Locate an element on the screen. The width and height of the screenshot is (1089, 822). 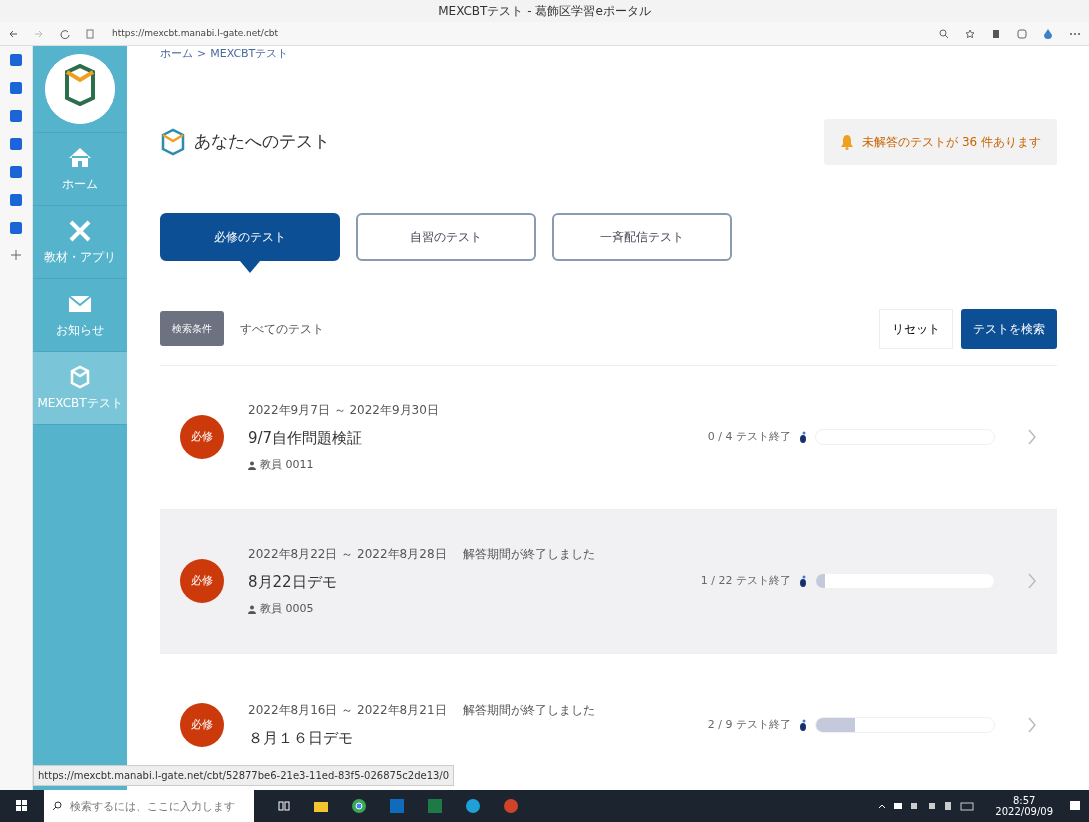
progress-text: 0 / 4 テスト終了 is located at coordinates (749, 436).